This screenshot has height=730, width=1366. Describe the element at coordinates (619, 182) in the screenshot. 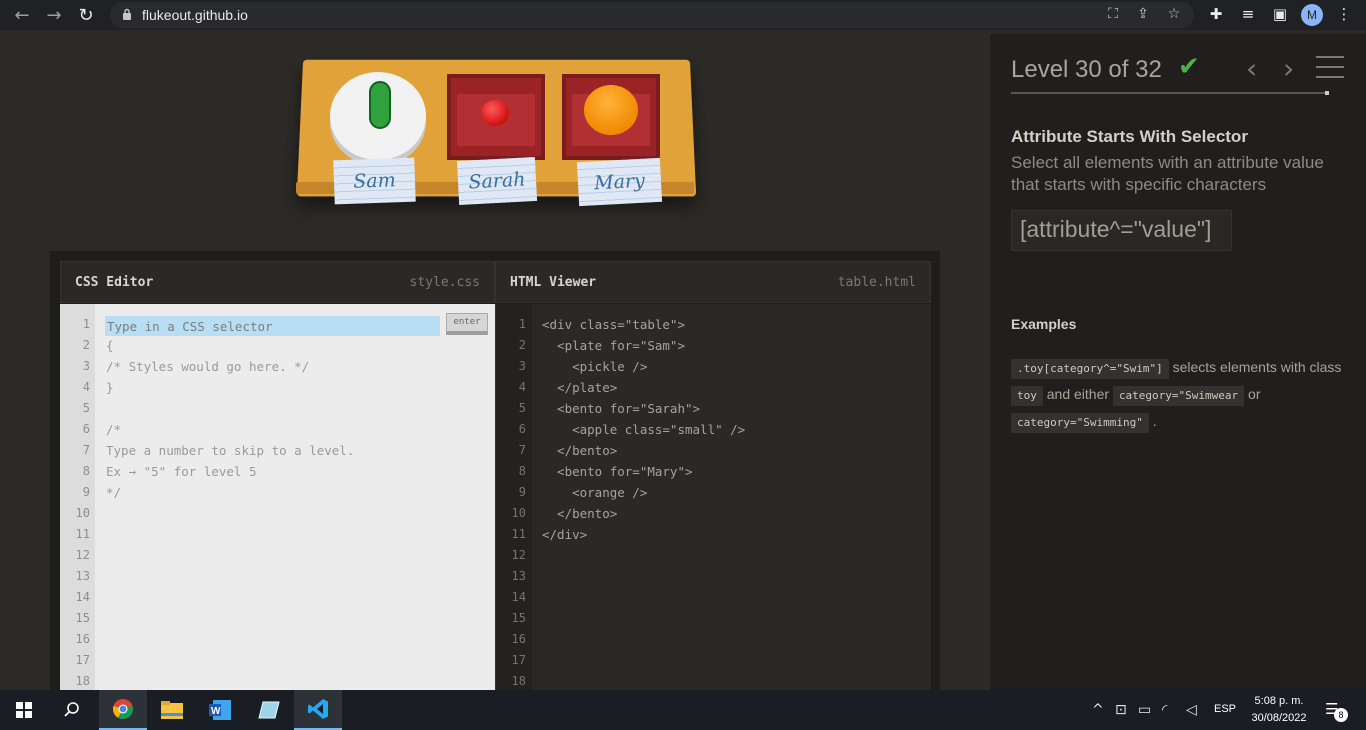

I see `name-tag-mary: Mary` at that location.